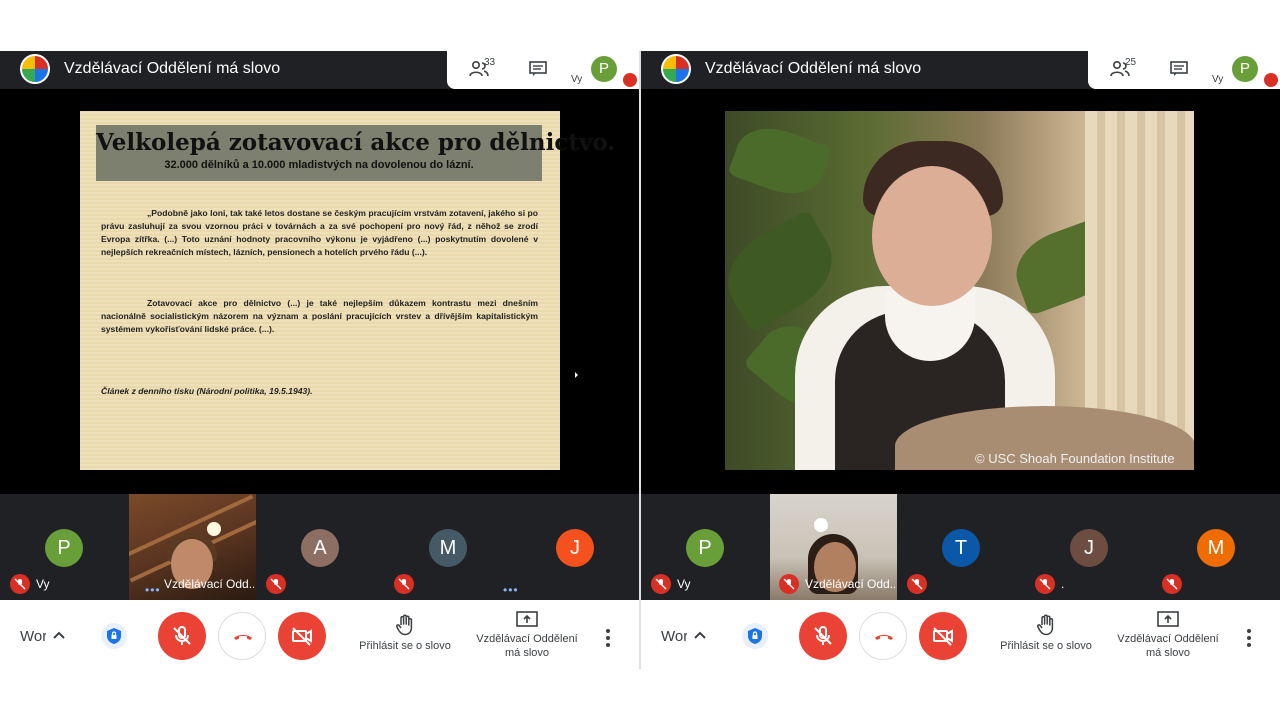  What do you see at coordinates (153, 590) in the screenshot?
I see `speaking-indicator-icon: •••` at bounding box center [153, 590].